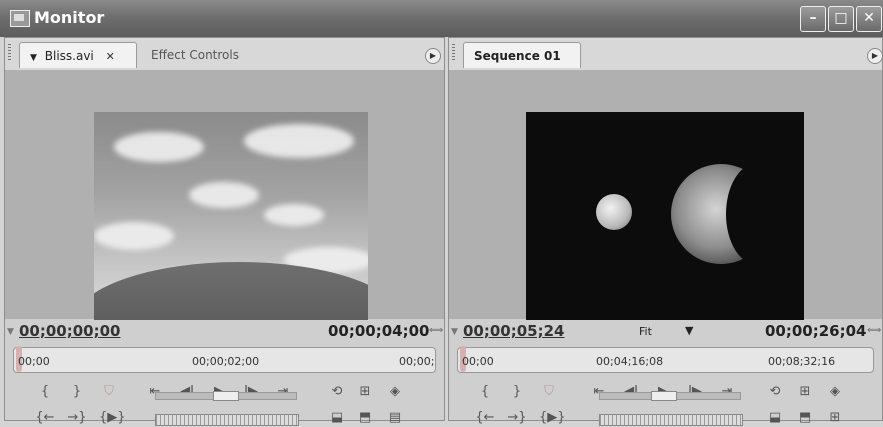  What do you see at coordinates (69, 56) in the screenshot?
I see `tab-label: Bliss.avi` at bounding box center [69, 56].